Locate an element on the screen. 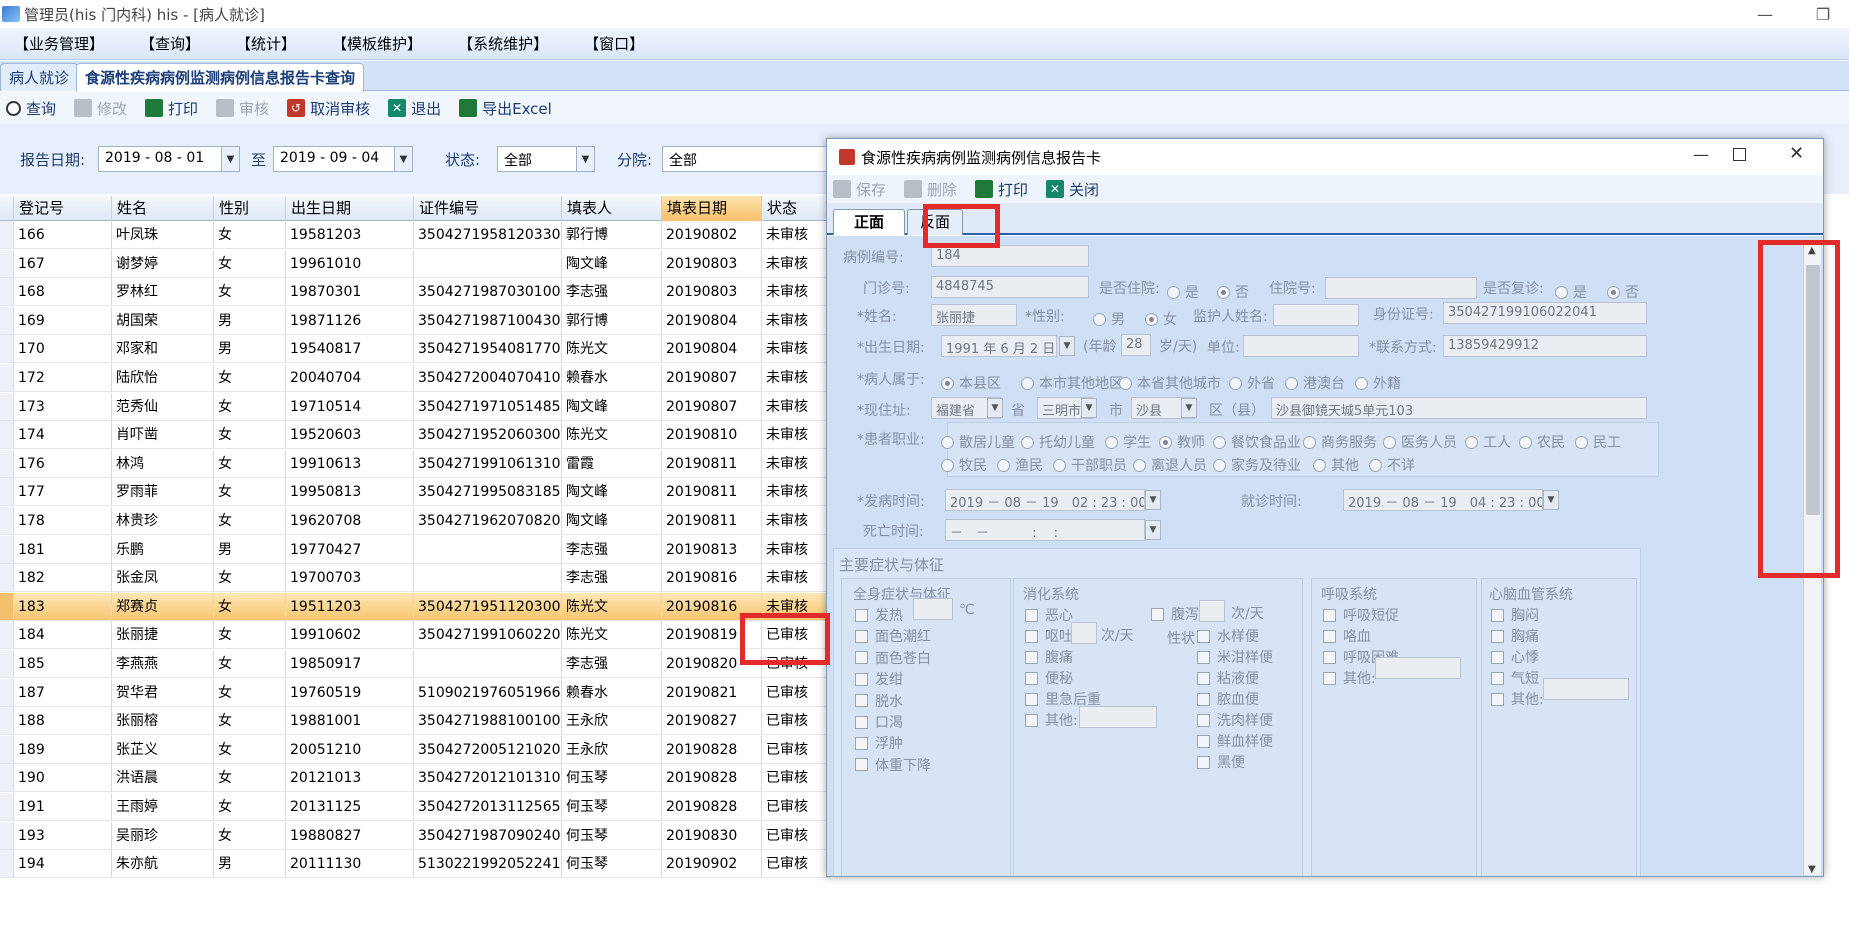 This screenshot has width=1849, height=927. option-radio: 渔民 is located at coordinates (1020, 465).